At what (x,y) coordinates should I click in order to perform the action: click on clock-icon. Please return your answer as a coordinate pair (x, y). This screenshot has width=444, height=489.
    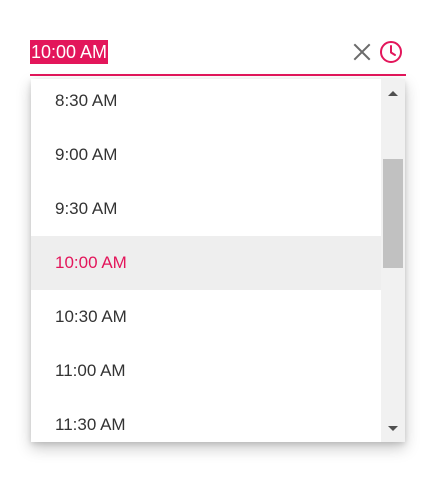
    Looking at the image, I should click on (391, 52).